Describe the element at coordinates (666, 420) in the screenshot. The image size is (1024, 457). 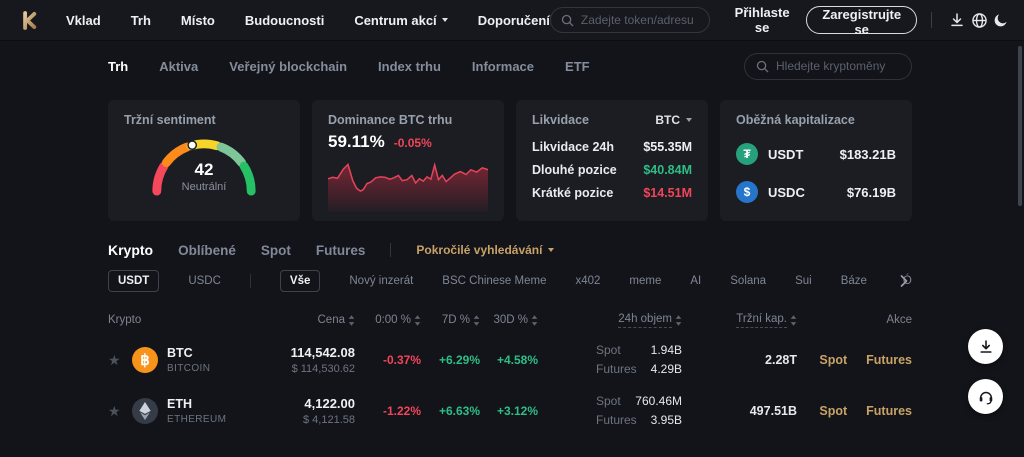
I see `vol-futures-value: 3.95B` at that location.